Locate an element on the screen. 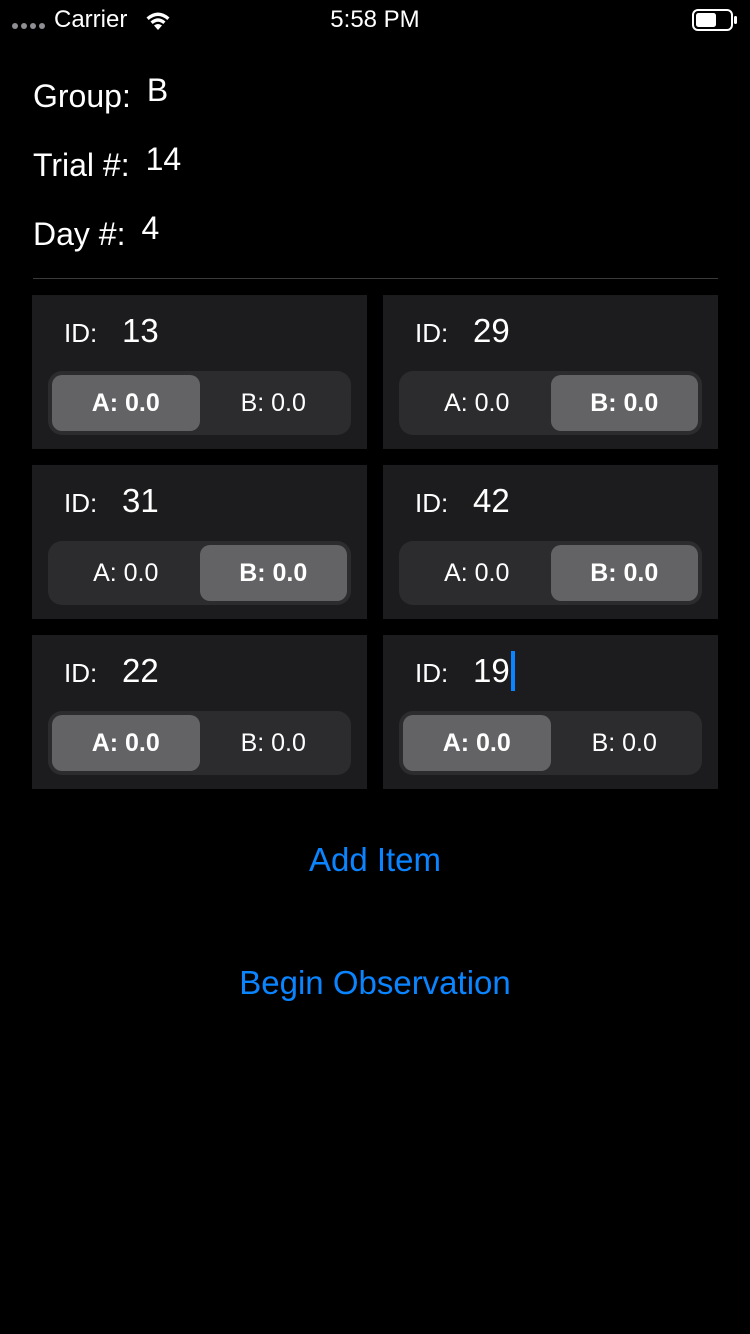 Image resolution: width=750 pixels, height=1334 pixels. status-bar: Carrier 5:58 PM is located at coordinates (375, 20).